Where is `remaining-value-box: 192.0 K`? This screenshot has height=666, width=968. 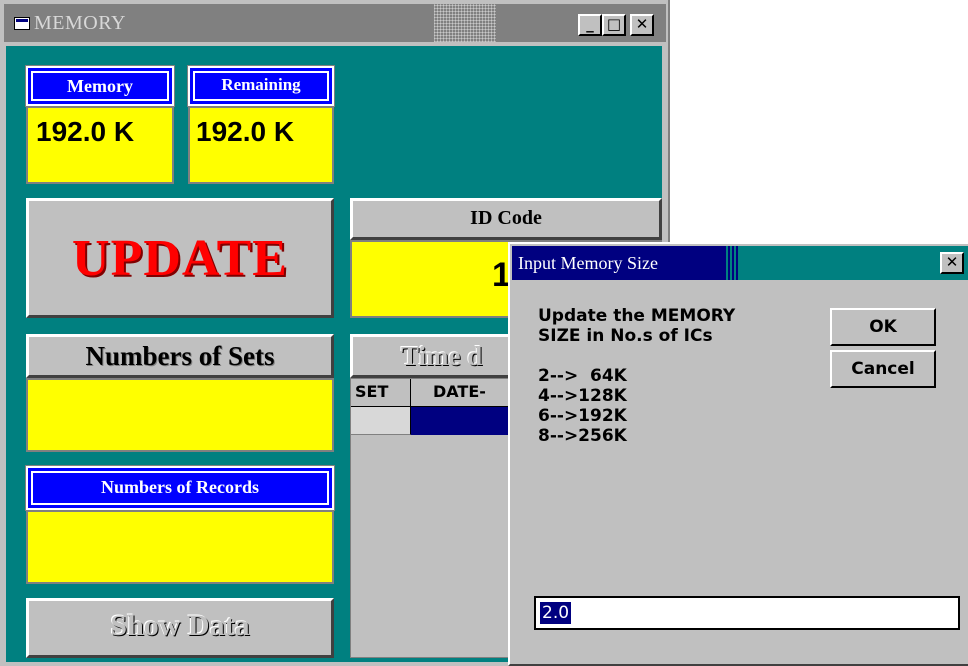
remaining-value-box: 192.0 K is located at coordinates (261, 145).